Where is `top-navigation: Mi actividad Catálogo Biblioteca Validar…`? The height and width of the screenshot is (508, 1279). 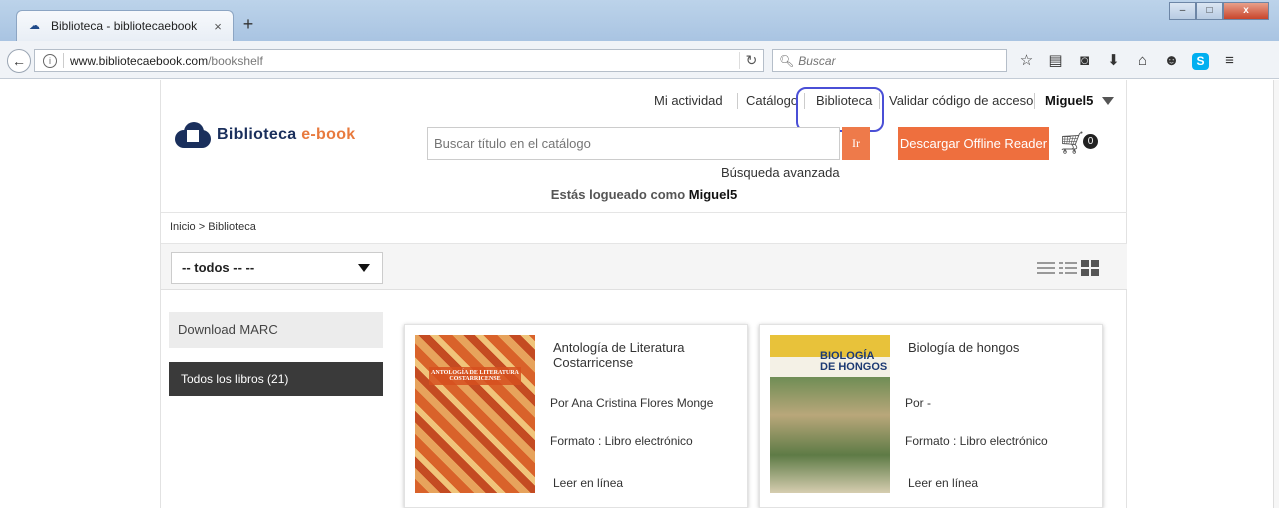
top-navigation: Mi actividad Catálogo Biblioteca Validar… is located at coordinates (644, 109).